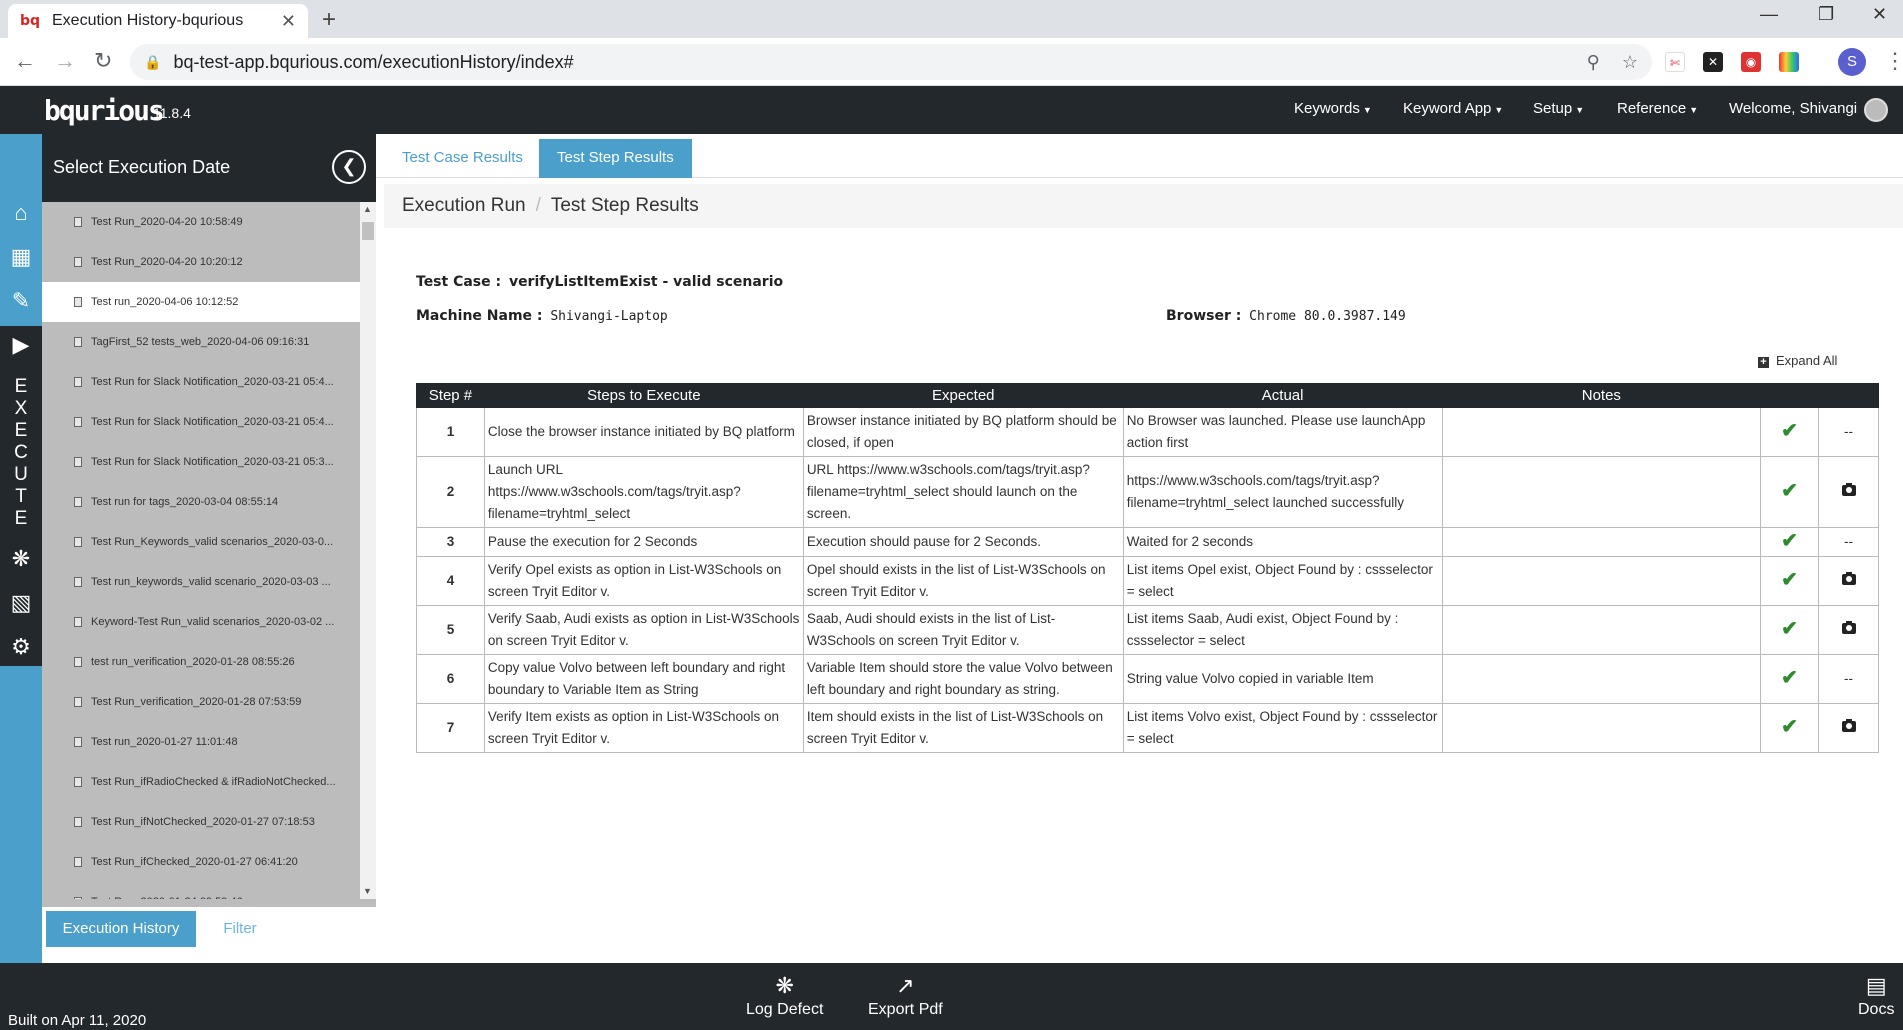 This screenshot has width=1903, height=1030. I want to click on nav-setup: Setup ▼, so click(1558, 108).